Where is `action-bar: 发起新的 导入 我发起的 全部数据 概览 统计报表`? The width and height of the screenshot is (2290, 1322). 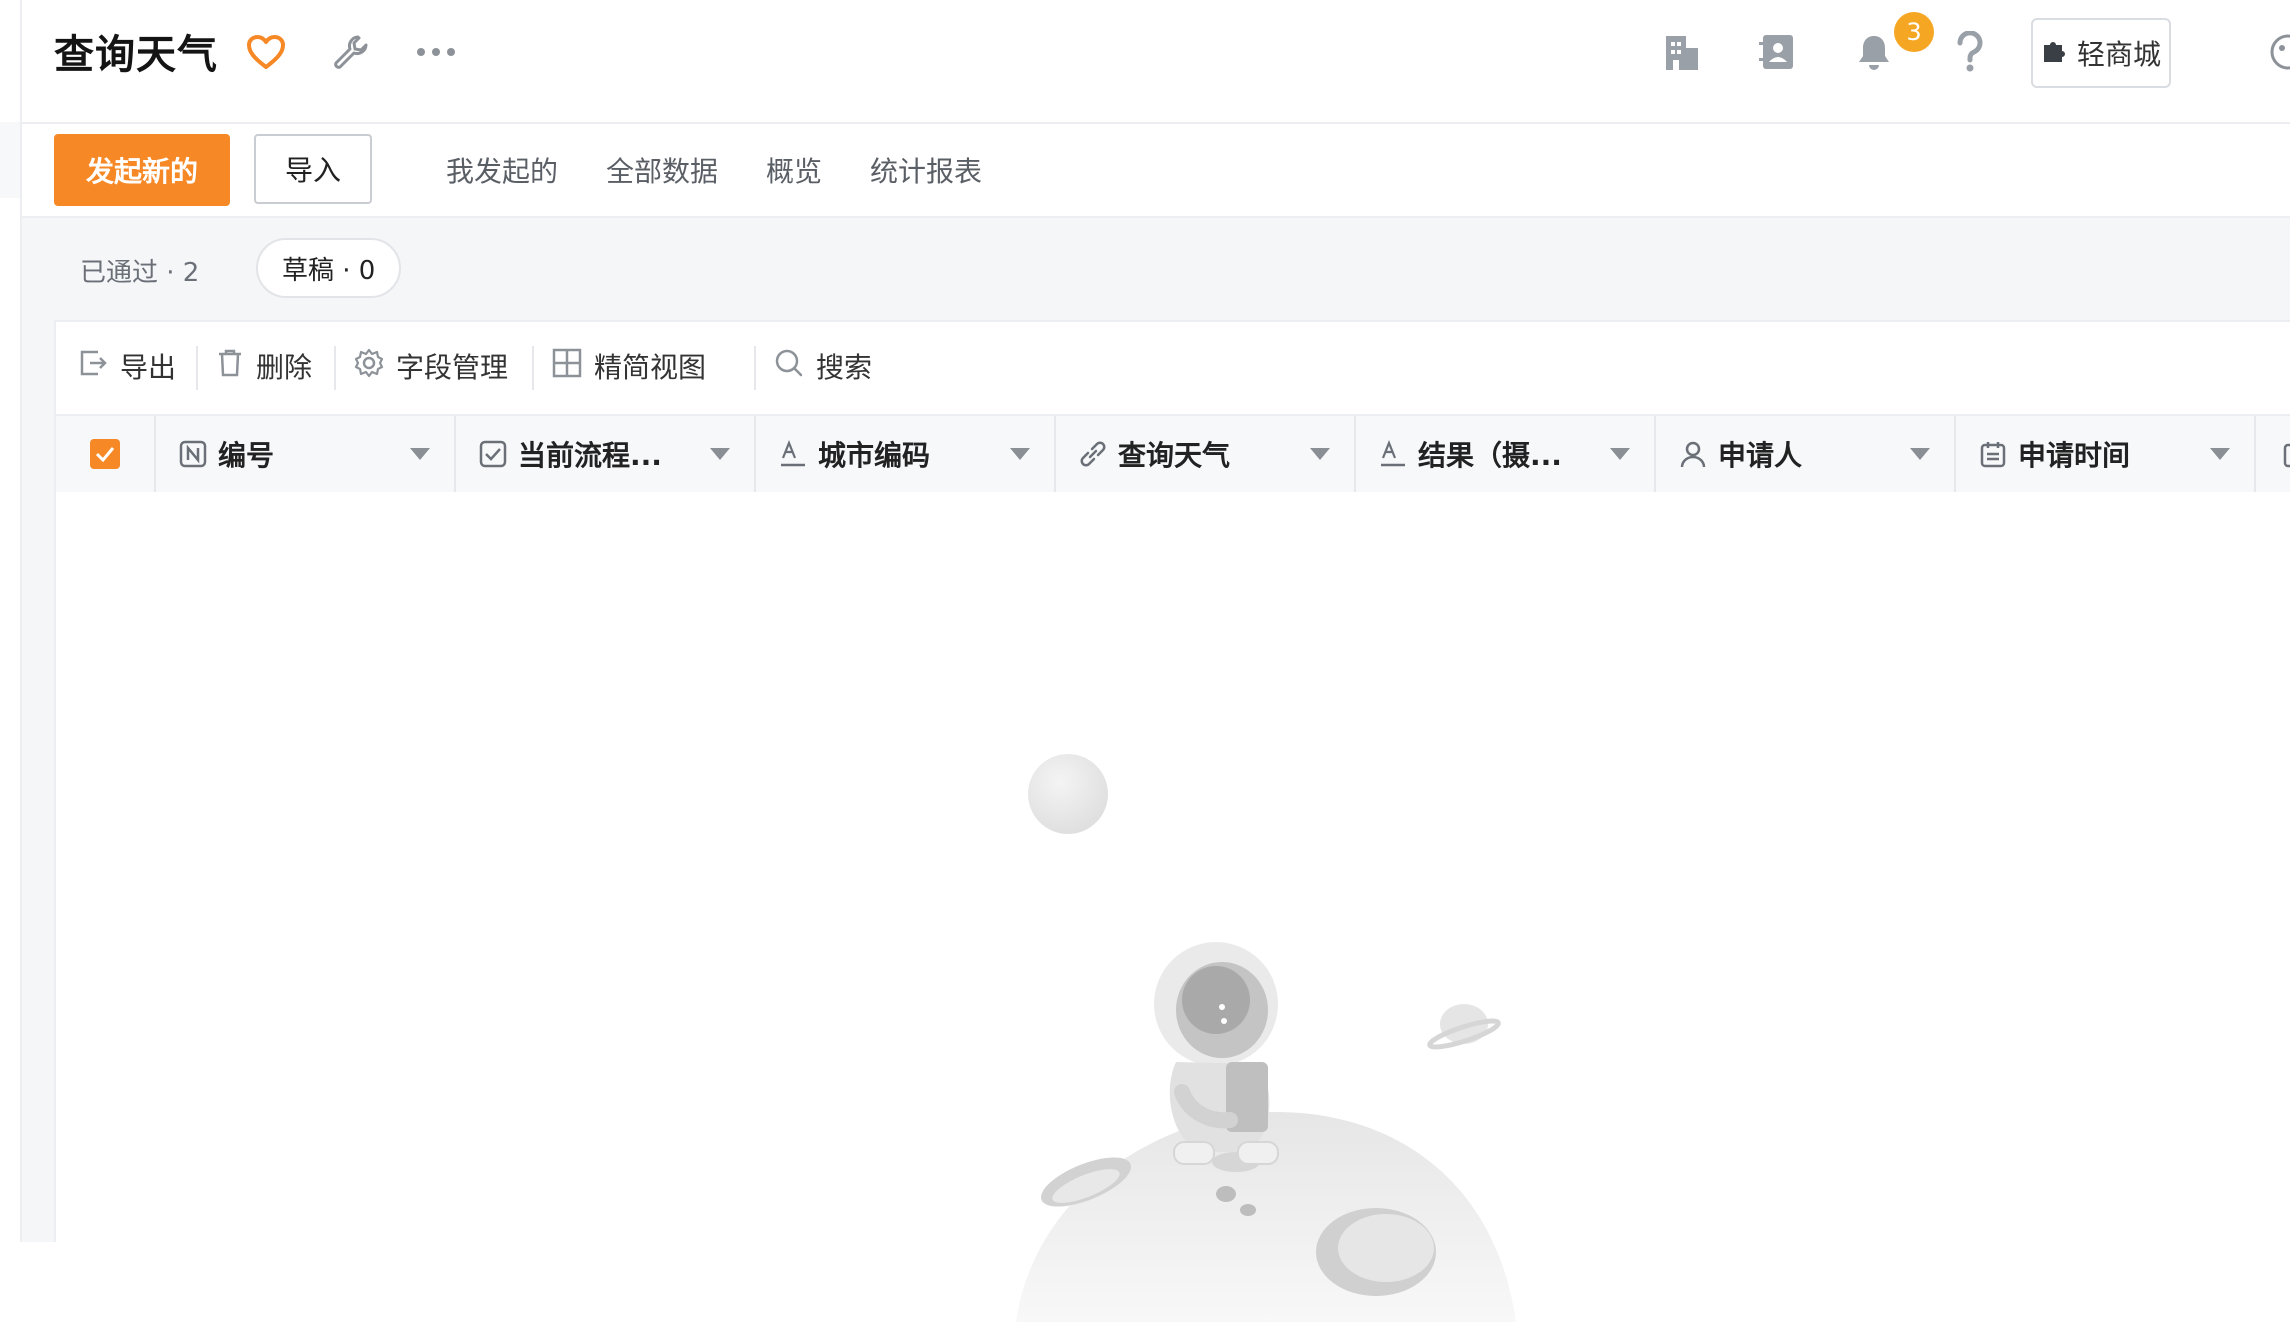 action-bar: 发起新的 导入 我发起的 全部数据 概览 统计报表 is located at coordinates (1156, 171).